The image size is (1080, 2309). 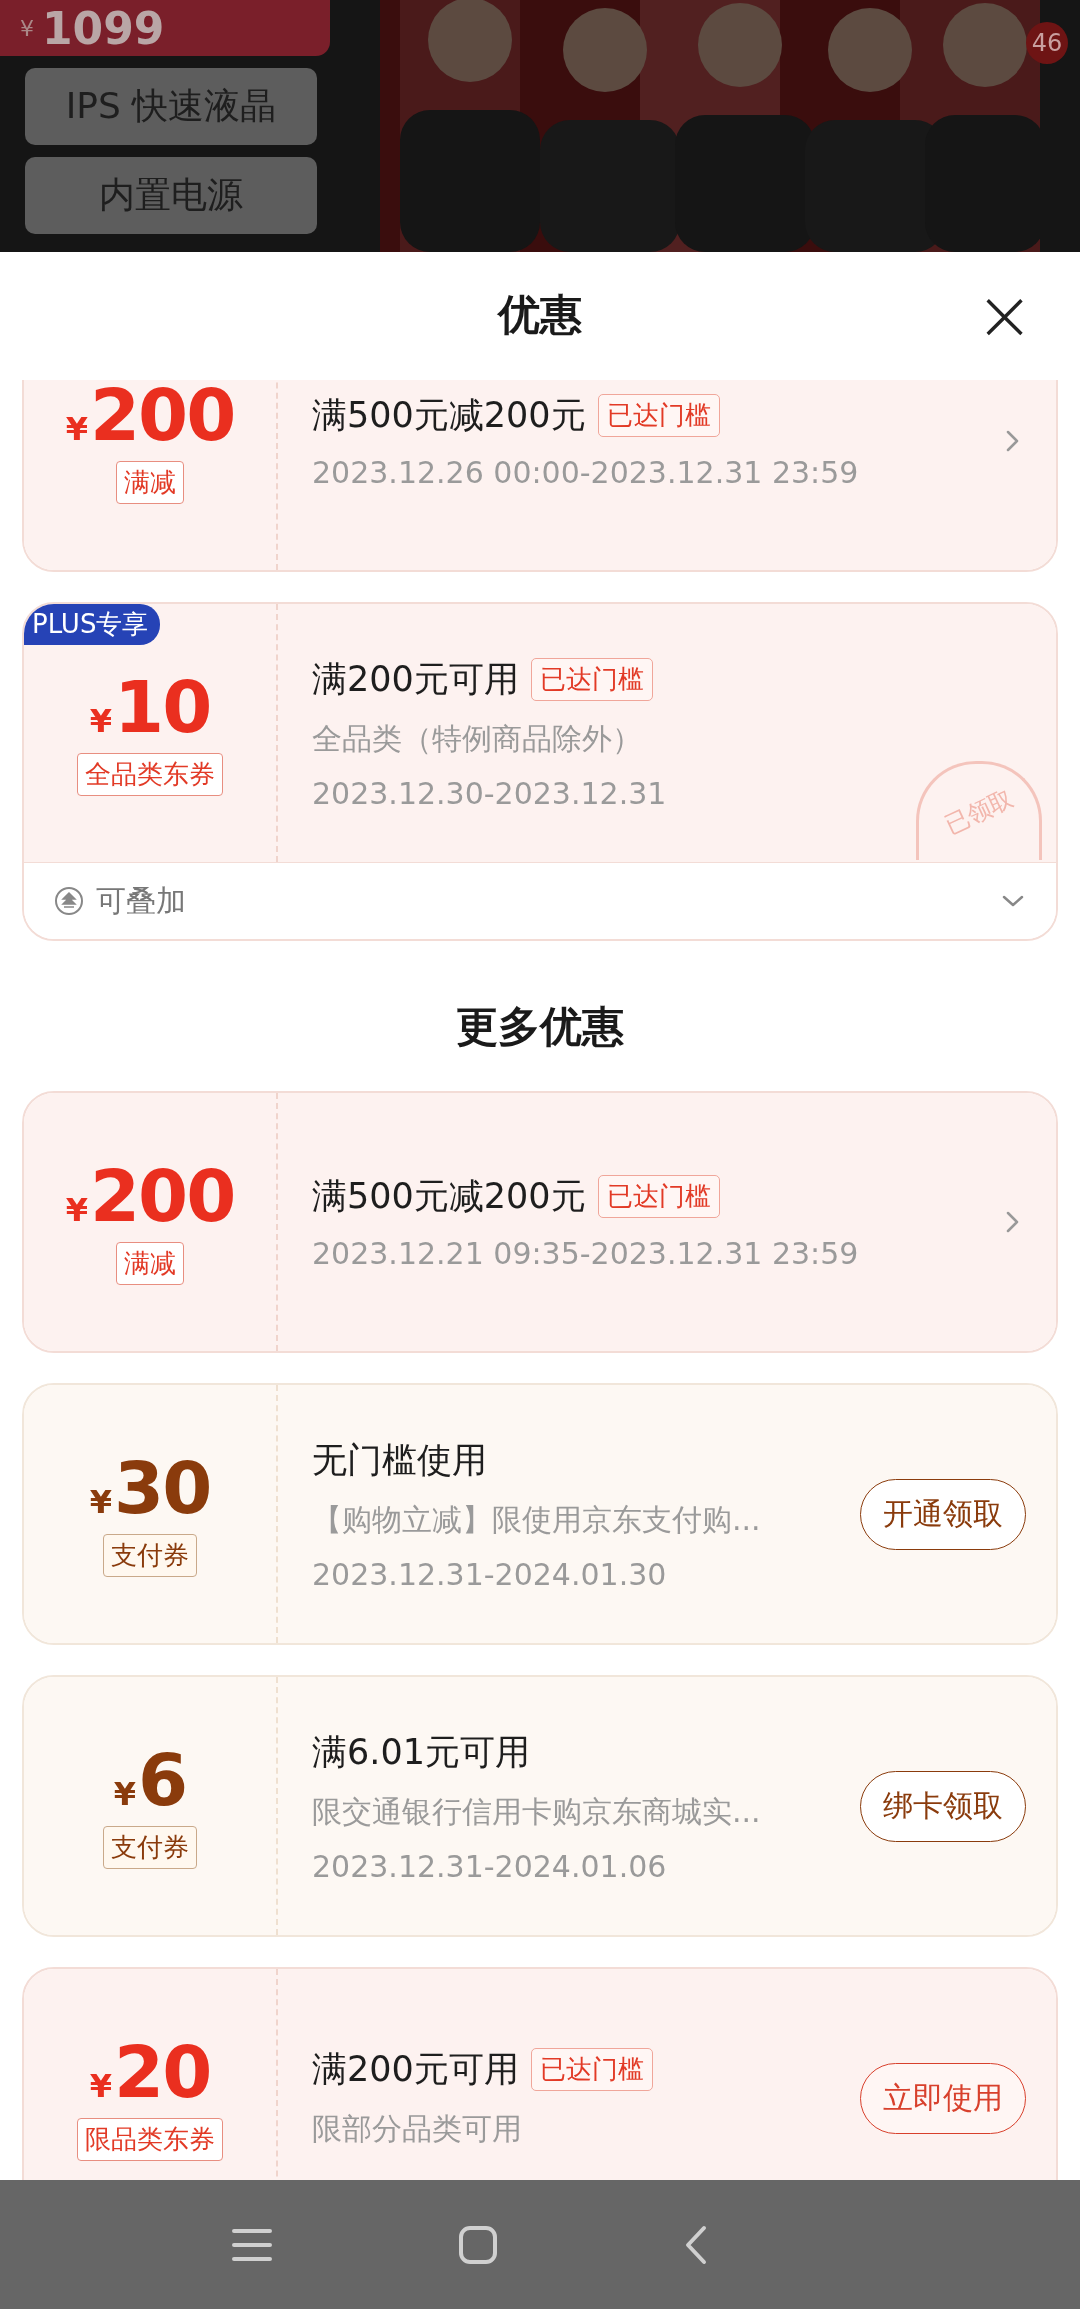 What do you see at coordinates (489, 1866) in the screenshot?
I see `coupon-detail: 2023.12.31-2024.01.06` at bounding box center [489, 1866].